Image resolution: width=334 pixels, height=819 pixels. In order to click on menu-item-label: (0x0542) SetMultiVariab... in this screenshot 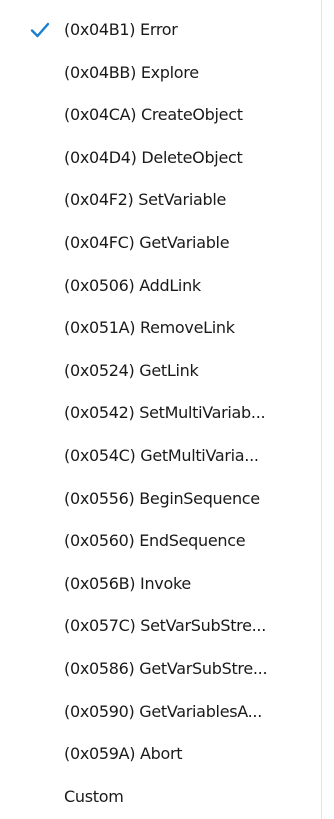, I will do `click(165, 412)`.